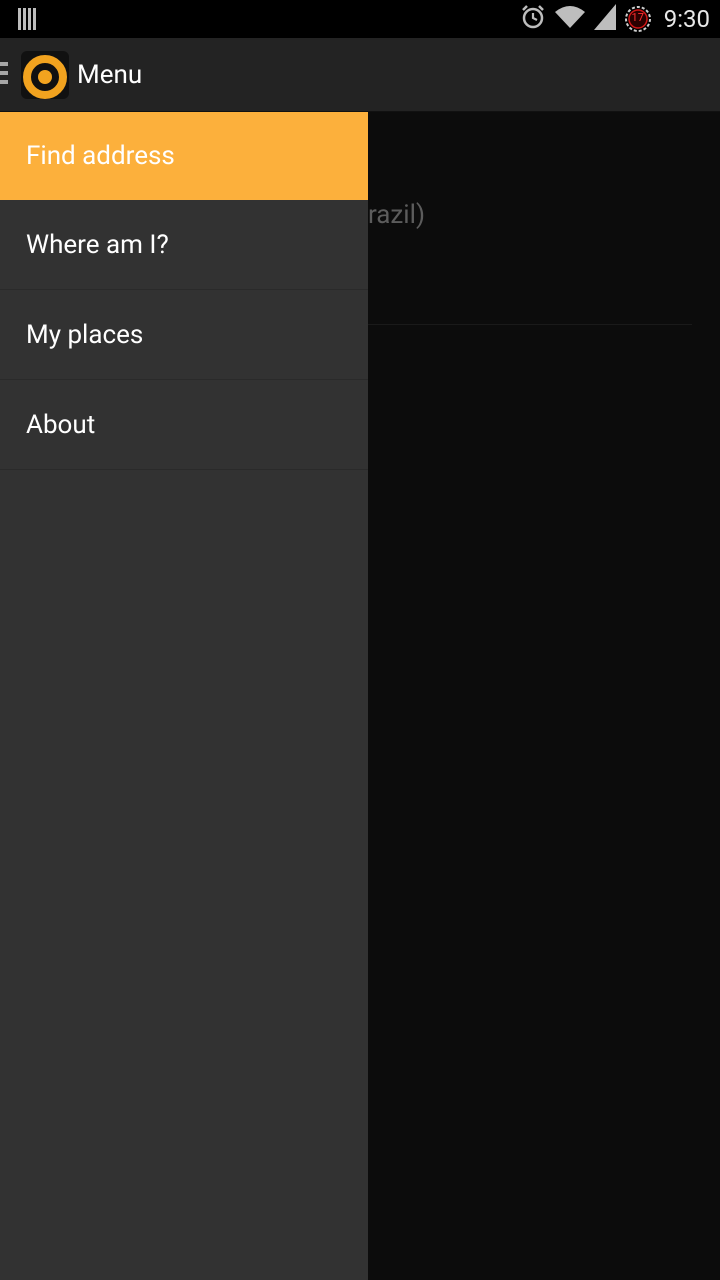 This screenshot has width=720, height=1280. I want to click on alarm-icon, so click(533, 19).